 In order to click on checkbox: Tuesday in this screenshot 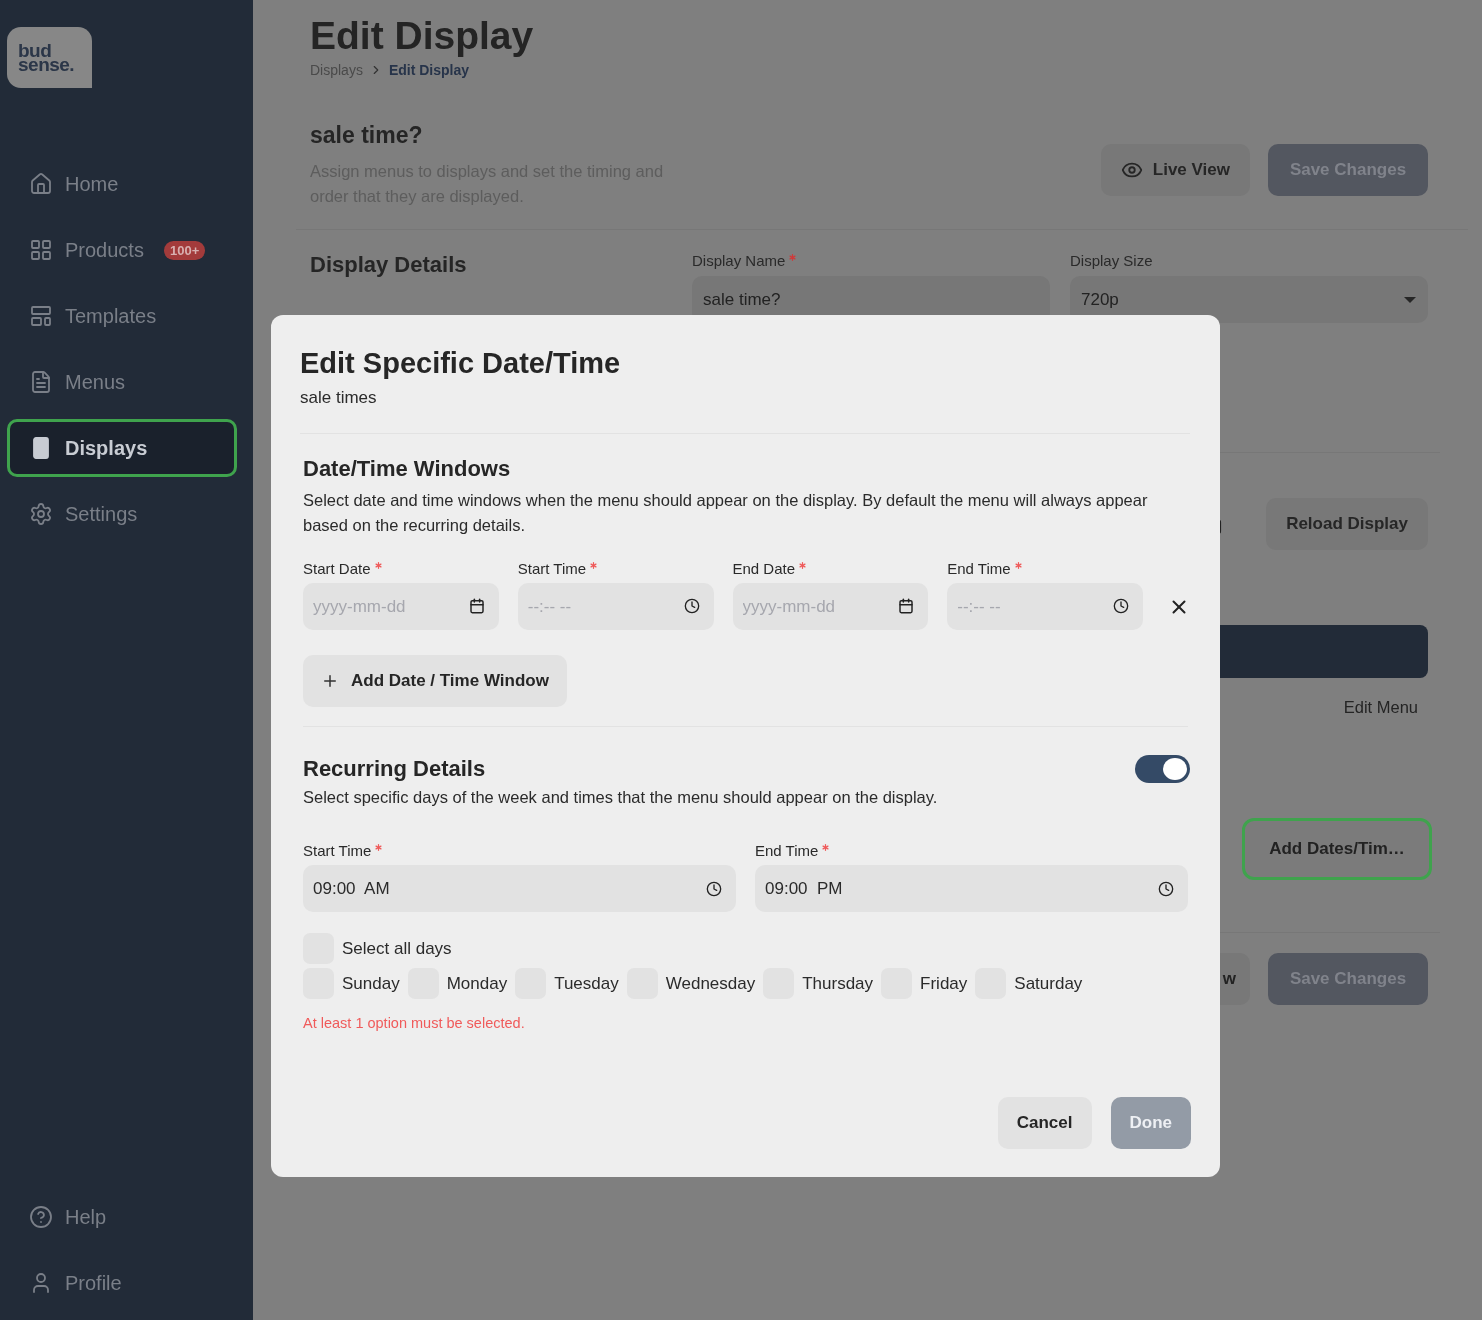, I will do `click(567, 983)`.